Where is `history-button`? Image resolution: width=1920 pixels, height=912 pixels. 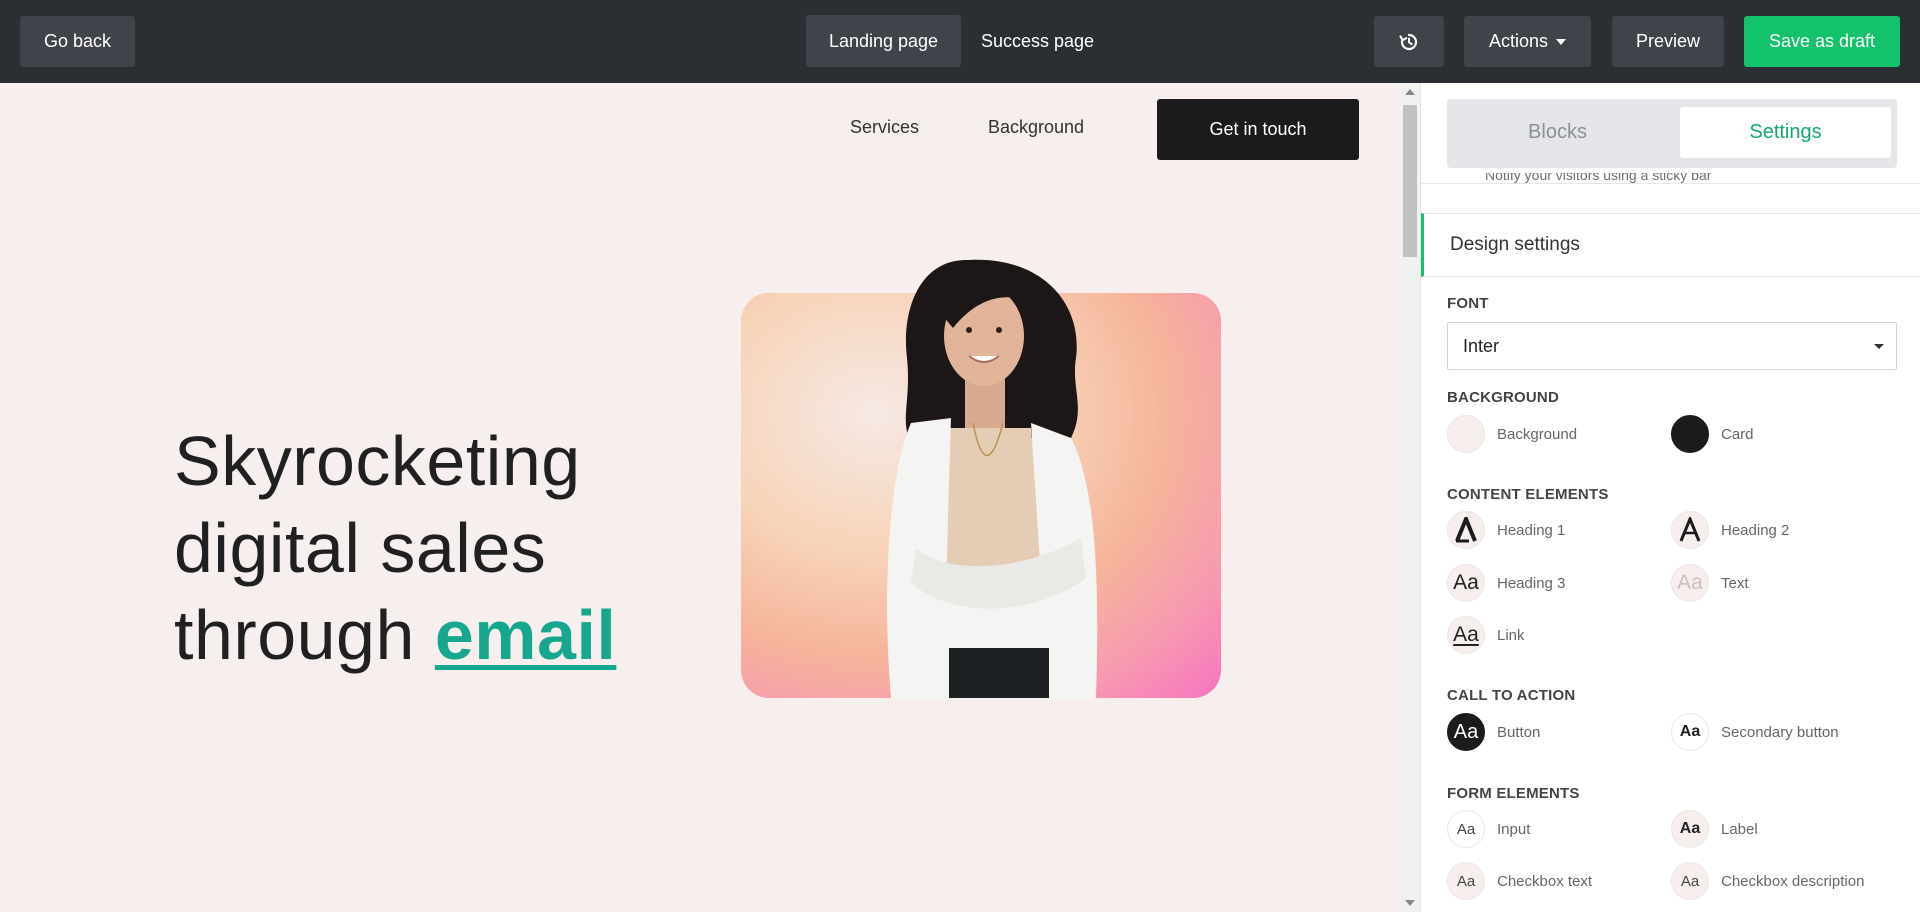
history-button is located at coordinates (1409, 41).